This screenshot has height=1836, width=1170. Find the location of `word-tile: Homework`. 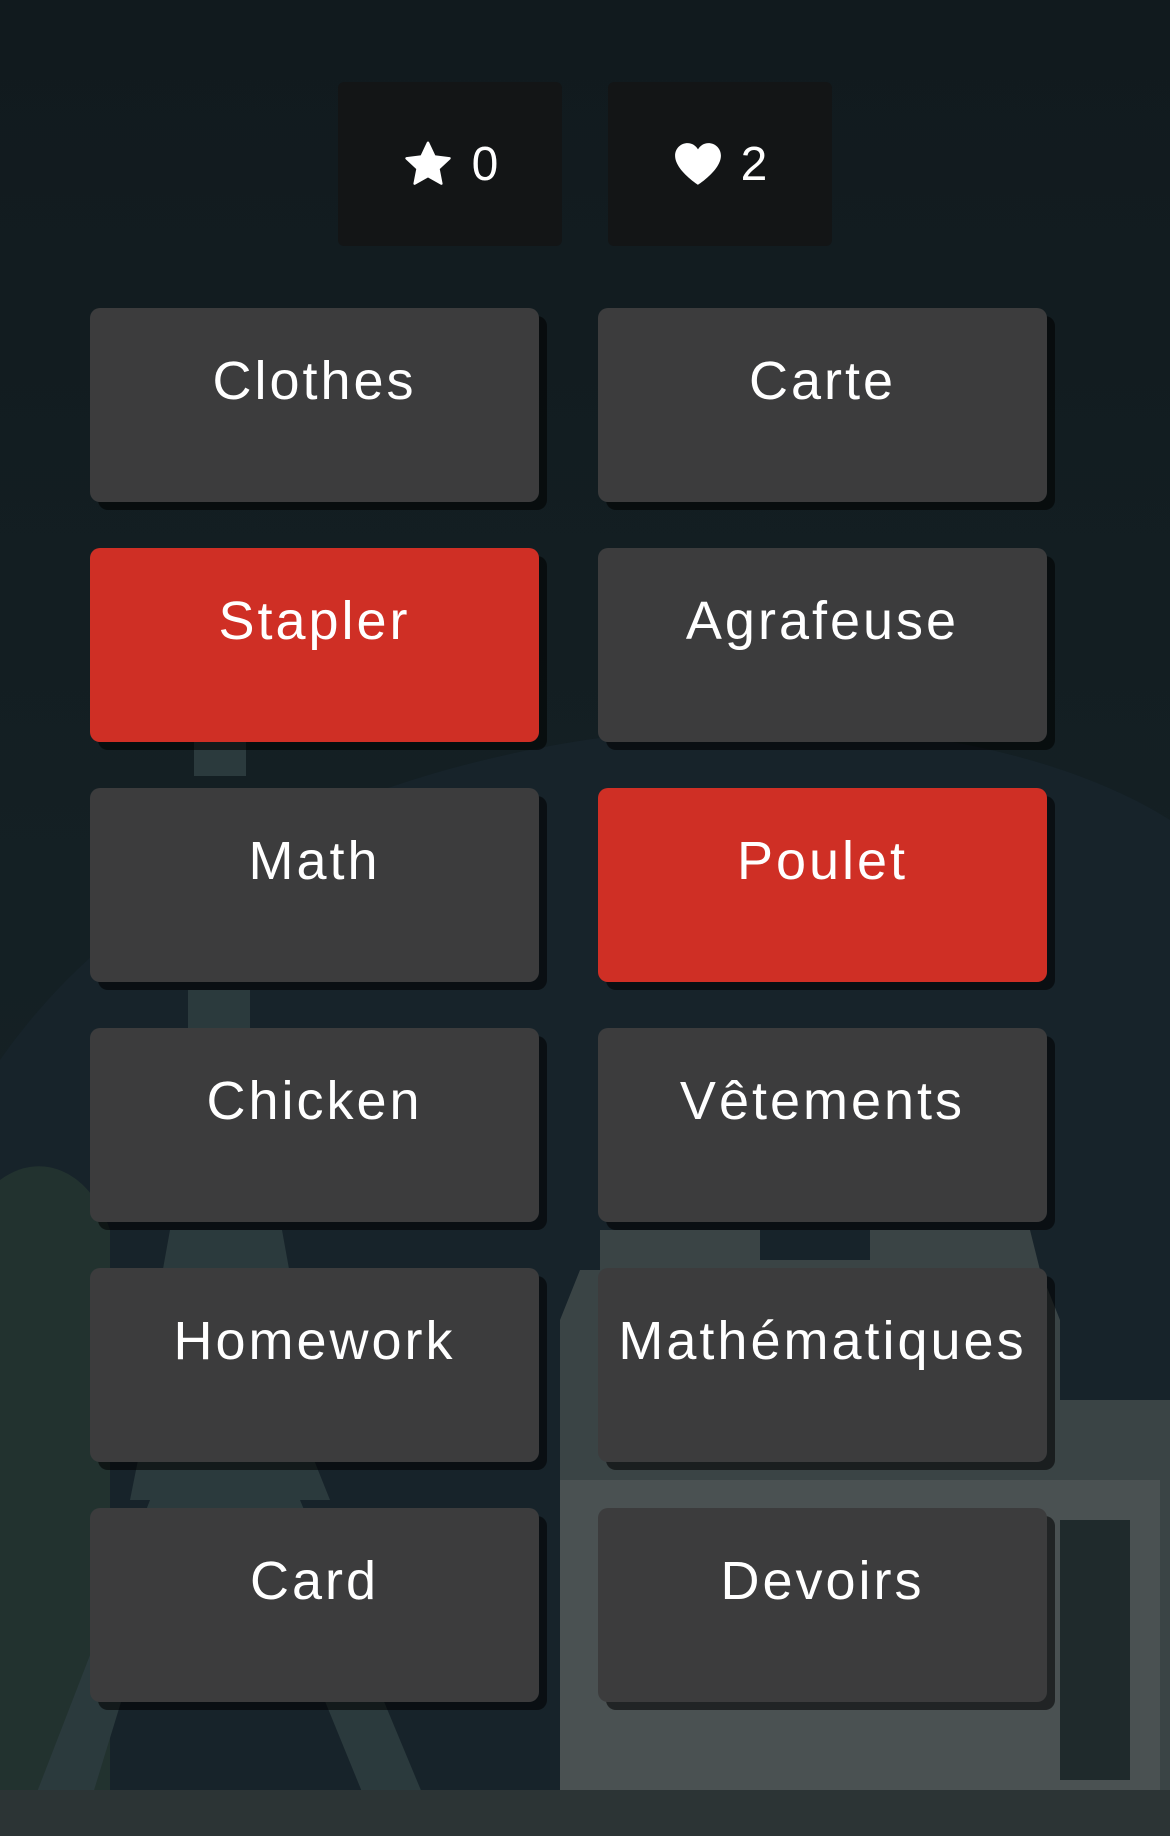

word-tile: Homework is located at coordinates (314, 1365).